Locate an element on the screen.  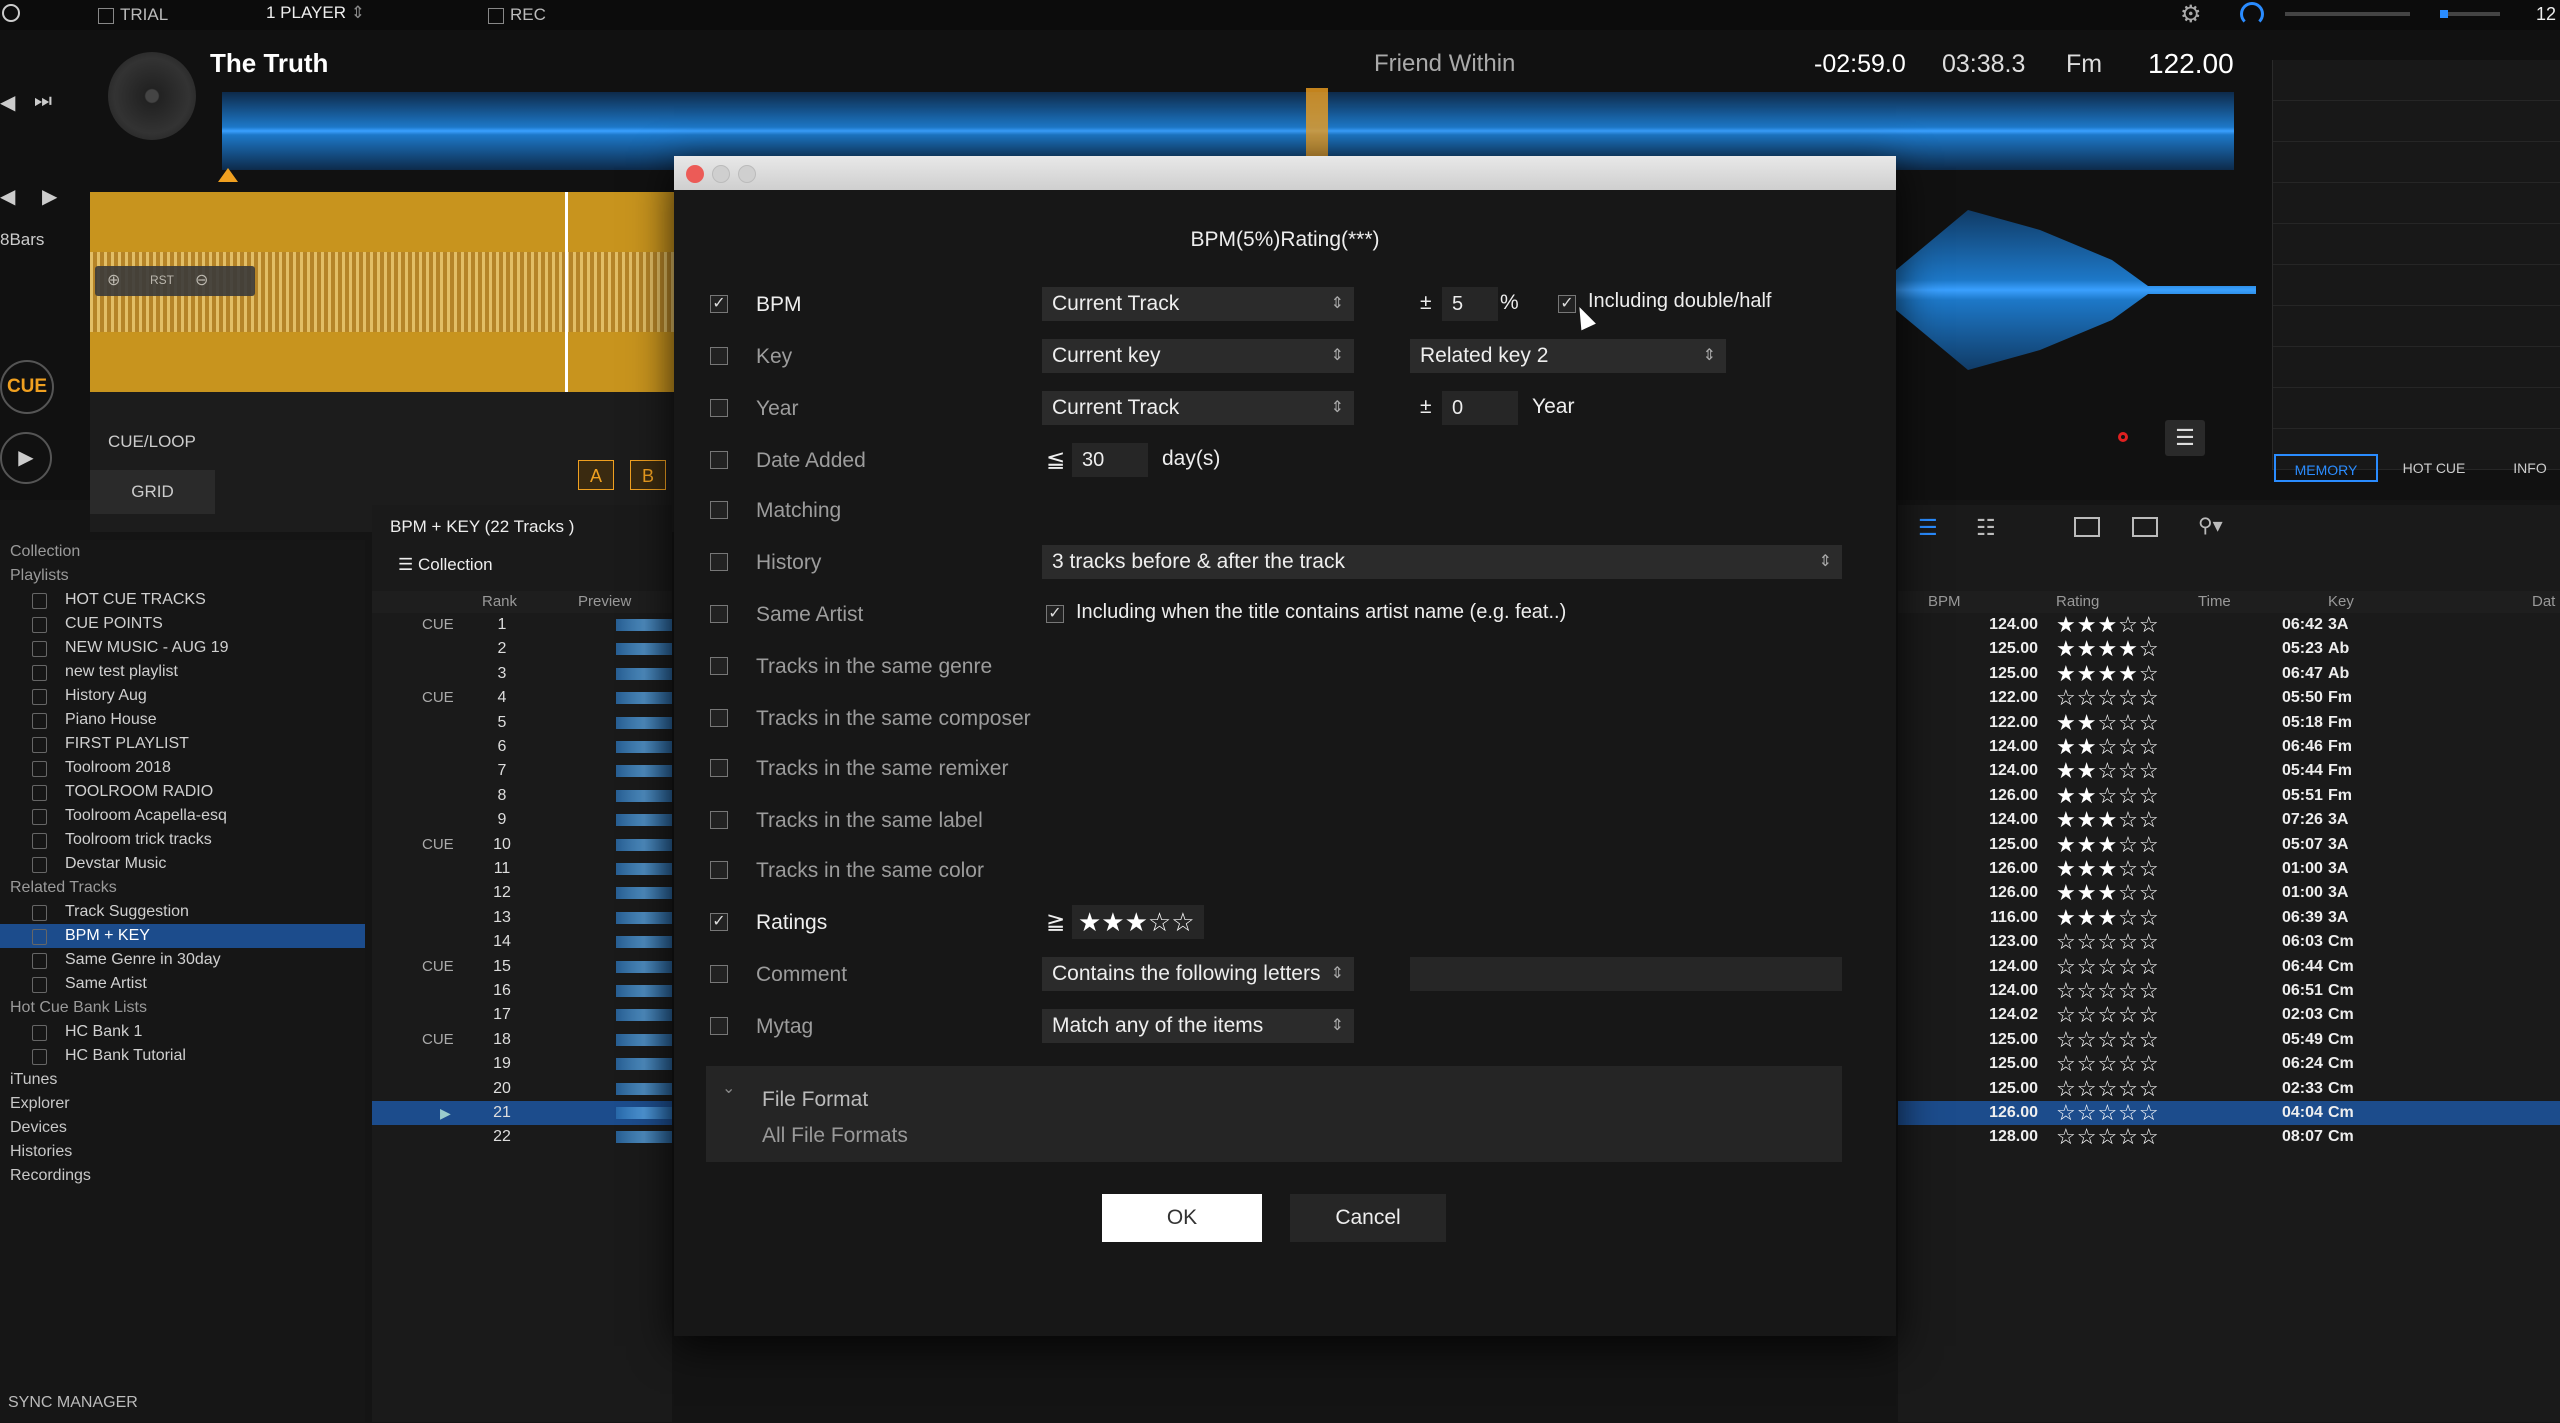
table-row: 124.00 ★★☆☆☆ 06:46 Fm is located at coordinates (2229, 747).